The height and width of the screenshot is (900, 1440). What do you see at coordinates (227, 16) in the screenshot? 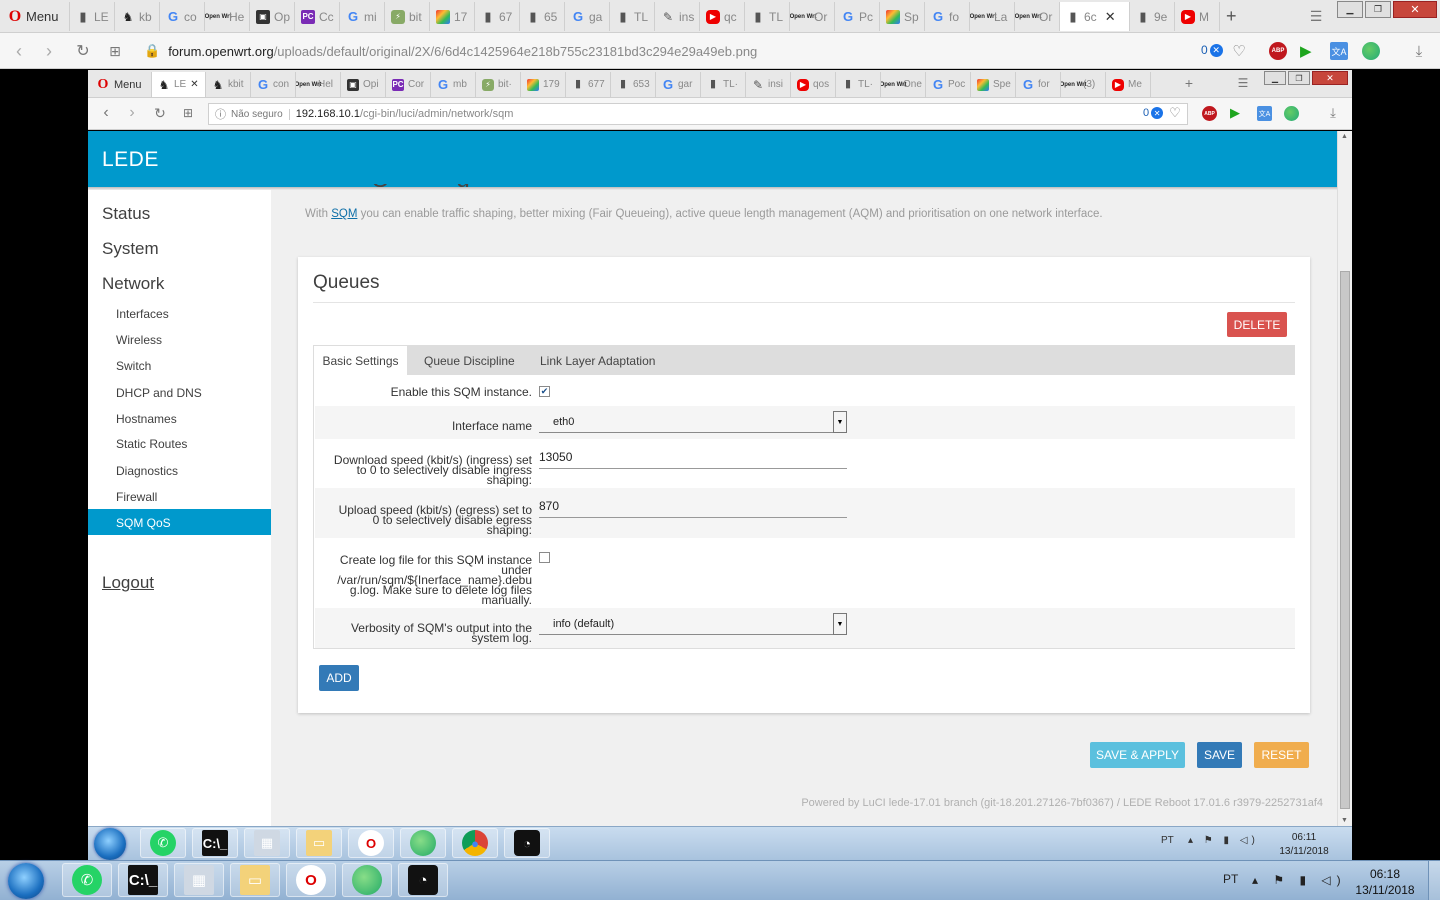
I see `outer-tab: Open Wrt He` at bounding box center [227, 16].